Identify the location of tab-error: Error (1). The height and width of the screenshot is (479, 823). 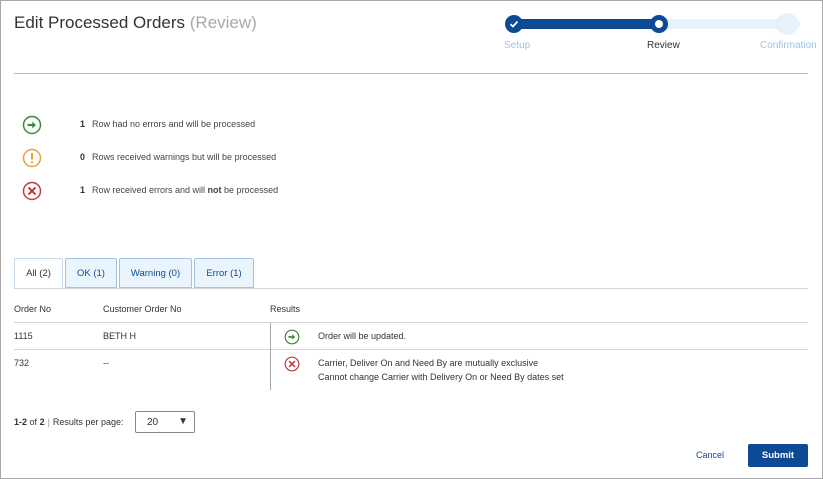
(224, 273).